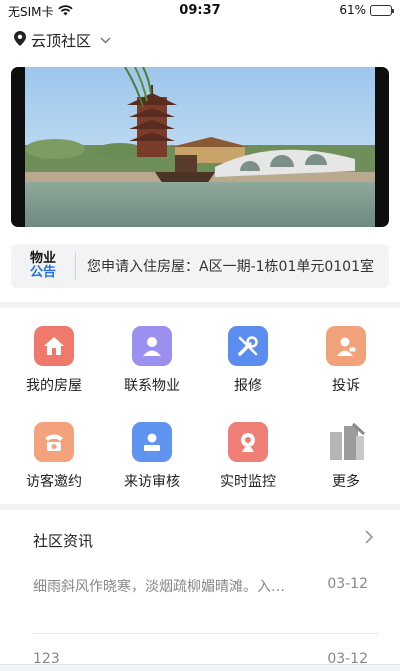 This screenshot has width=400, height=671. What do you see at coordinates (54, 482) in the screenshot?
I see `service-label: 访客邀约` at bounding box center [54, 482].